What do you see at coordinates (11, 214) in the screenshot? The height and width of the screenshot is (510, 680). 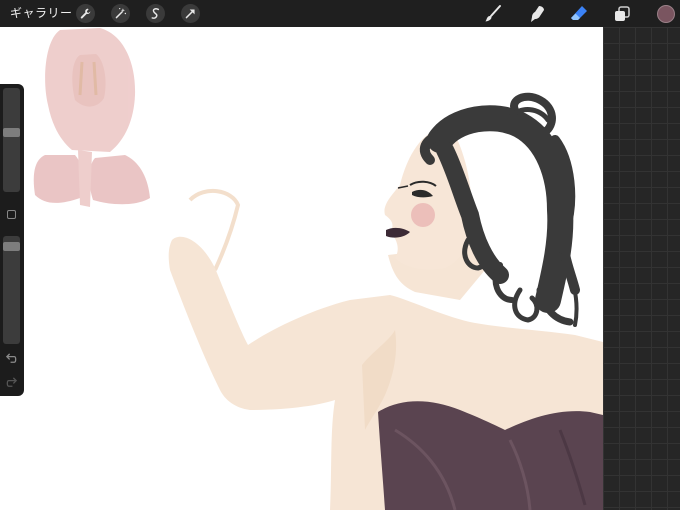 I see `modify-button` at bounding box center [11, 214].